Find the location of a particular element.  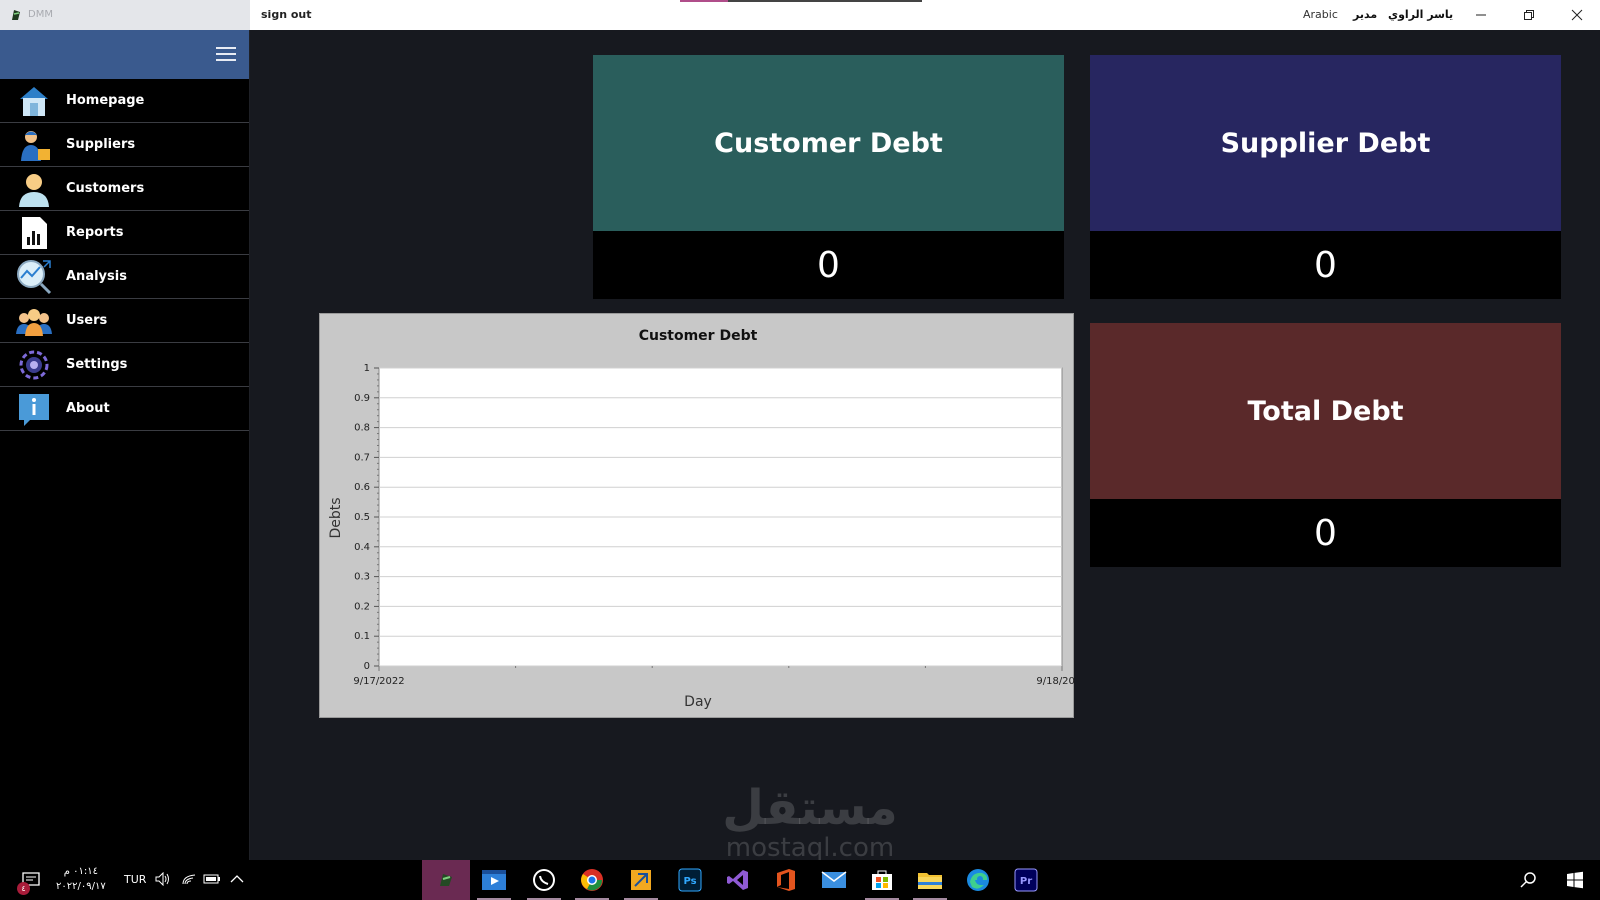

network-button is located at coordinates (189, 879).